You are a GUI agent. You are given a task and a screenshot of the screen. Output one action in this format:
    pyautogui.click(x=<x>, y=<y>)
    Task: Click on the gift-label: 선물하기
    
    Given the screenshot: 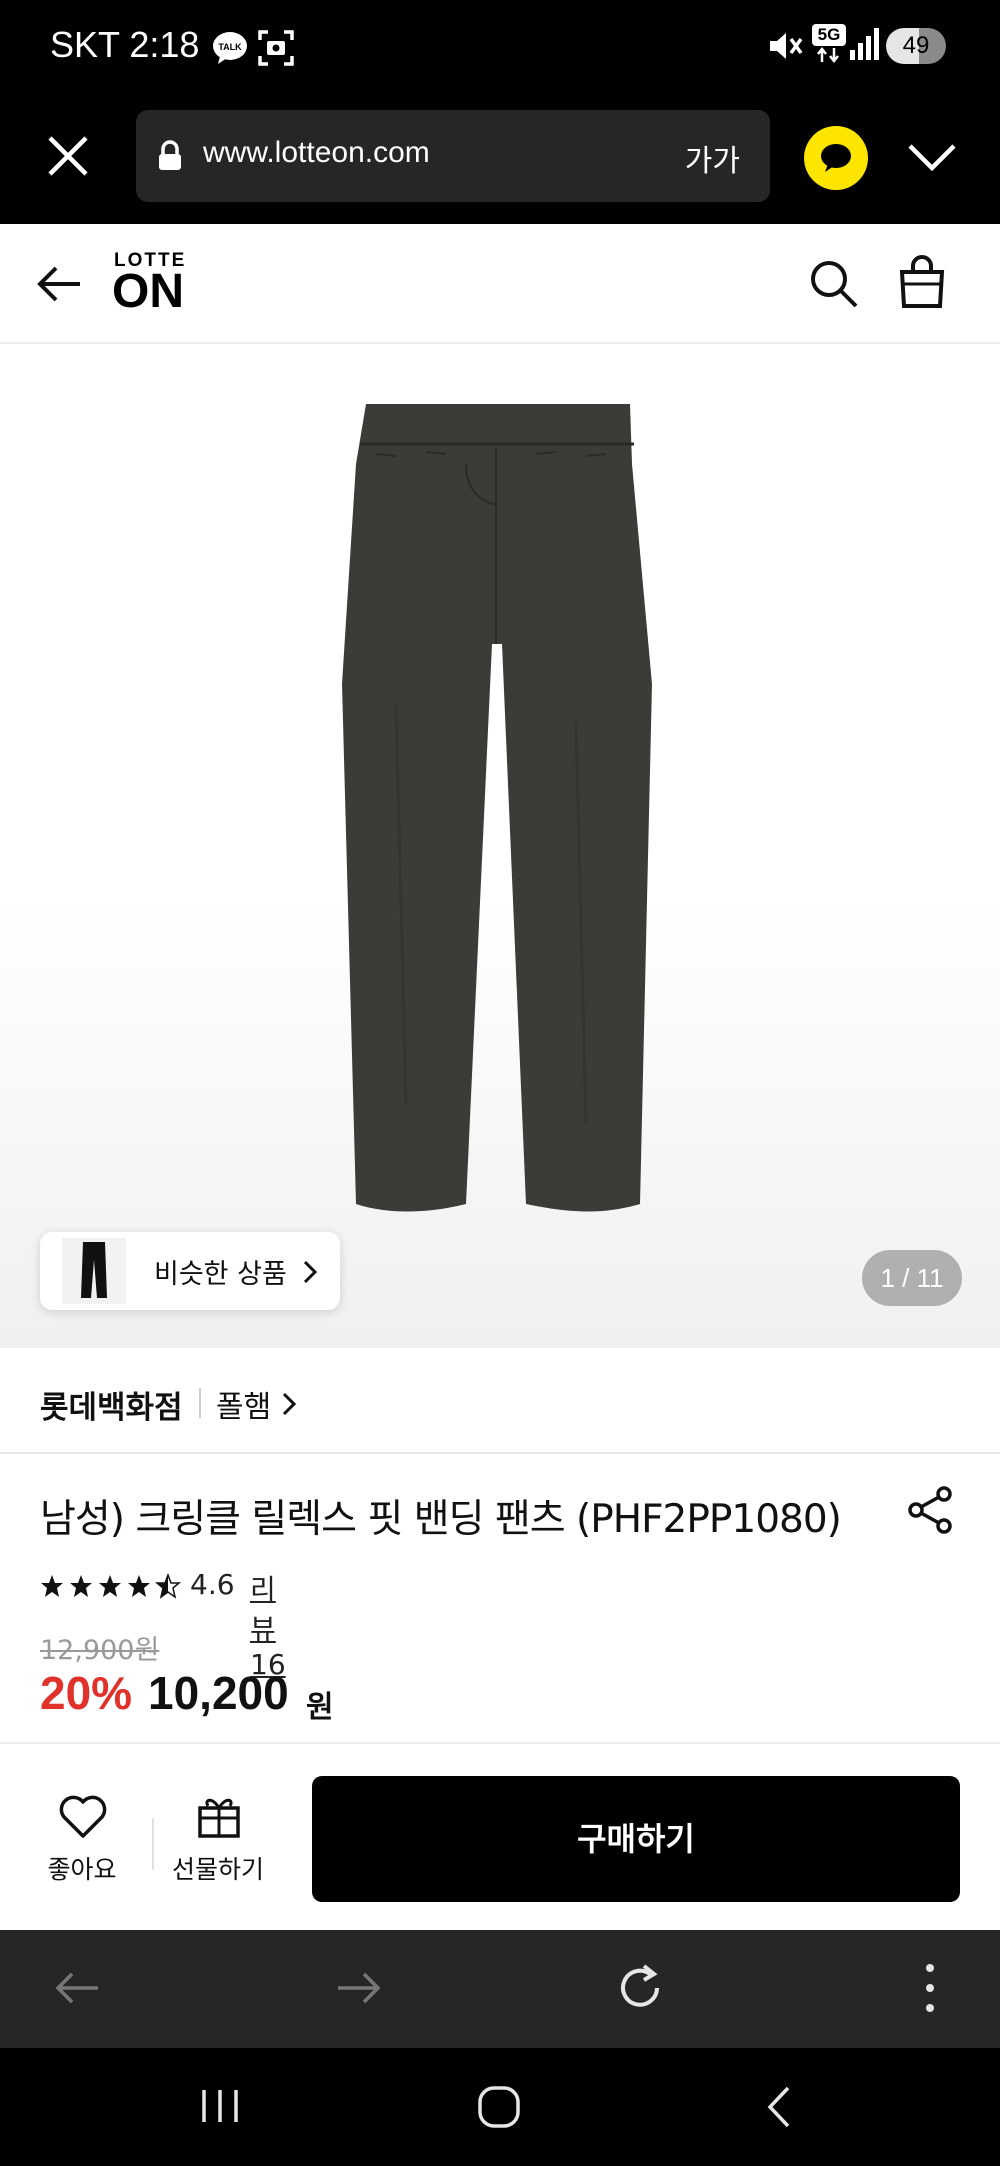 What is the action you would take?
    pyautogui.click(x=217, y=1869)
    